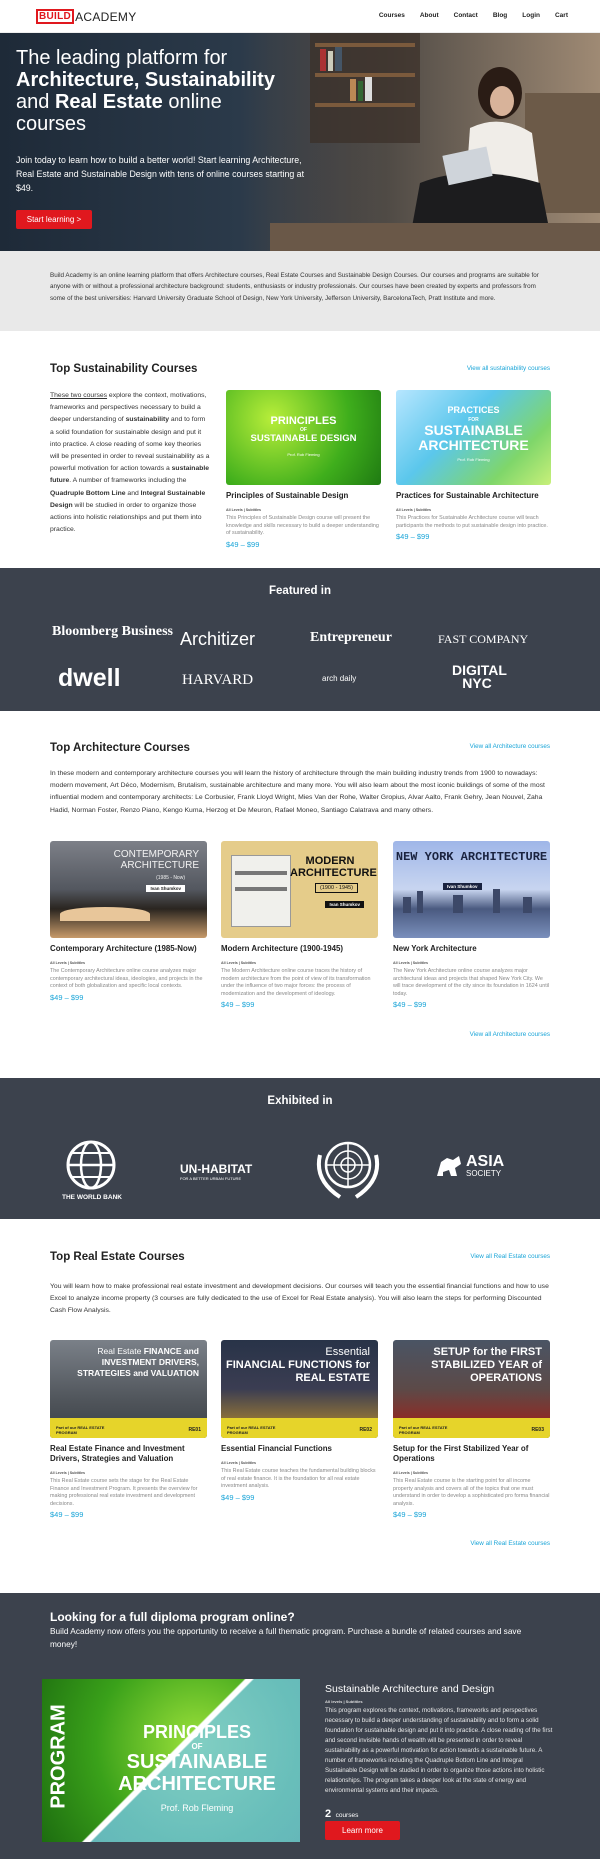 The height and width of the screenshot is (1859, 600). Describe the element at coordinates (351, 637) in the screenshot. I see `logo-entrepreneur: Entrepreneur` at that location.